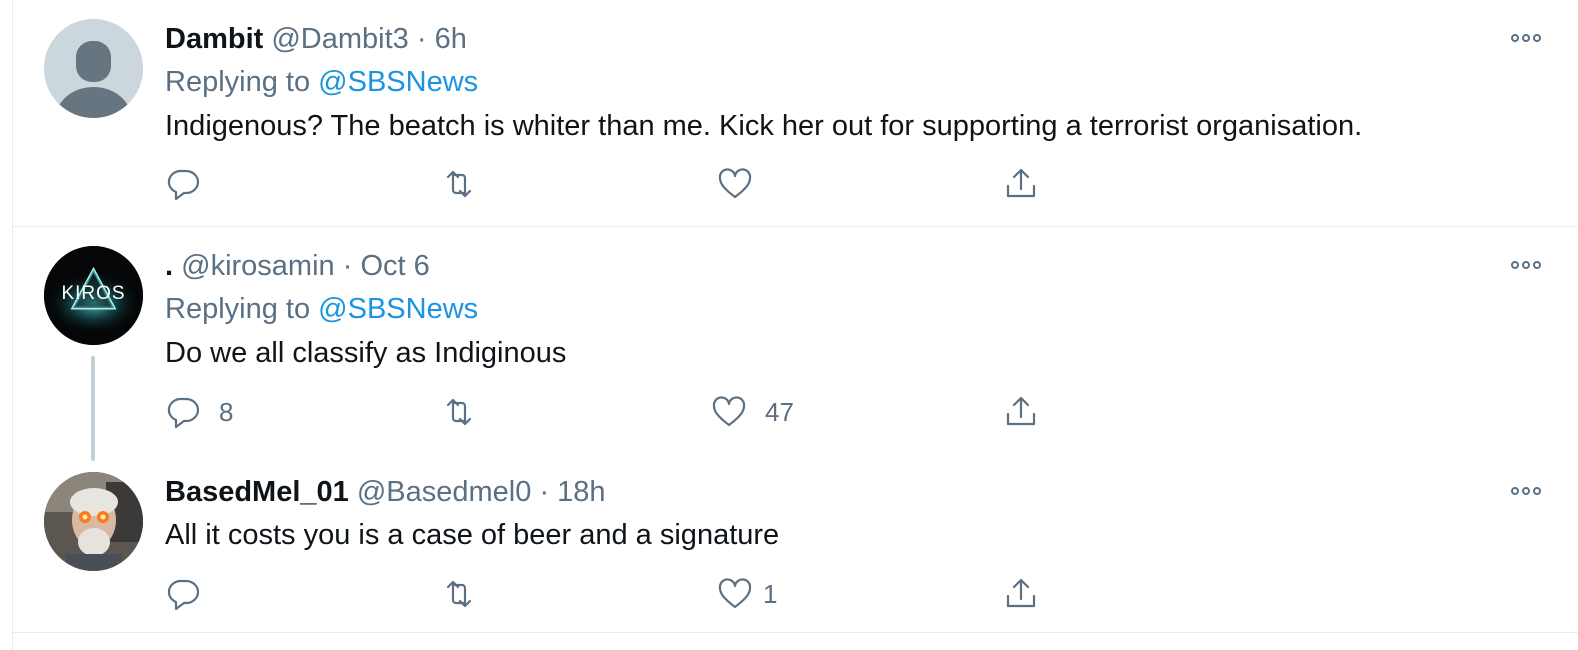  I want to click on kiros-logo-text: KIROS, so click(93, 293).